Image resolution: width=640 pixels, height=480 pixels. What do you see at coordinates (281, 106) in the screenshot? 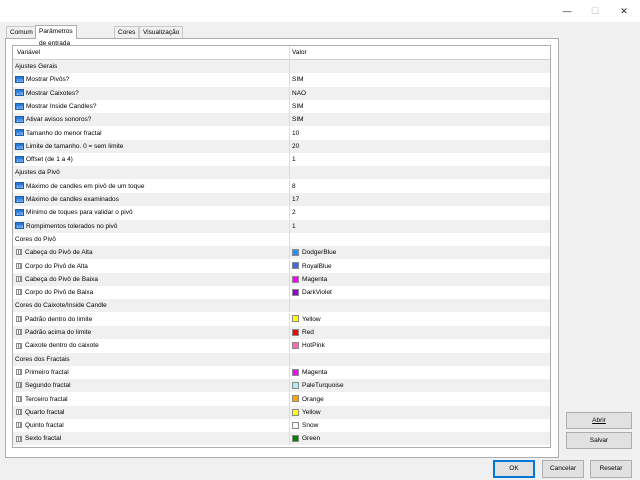
I see `parameter-row: 123 Mostrar Inside Candles? SIM` at bounding box center [281, 106].